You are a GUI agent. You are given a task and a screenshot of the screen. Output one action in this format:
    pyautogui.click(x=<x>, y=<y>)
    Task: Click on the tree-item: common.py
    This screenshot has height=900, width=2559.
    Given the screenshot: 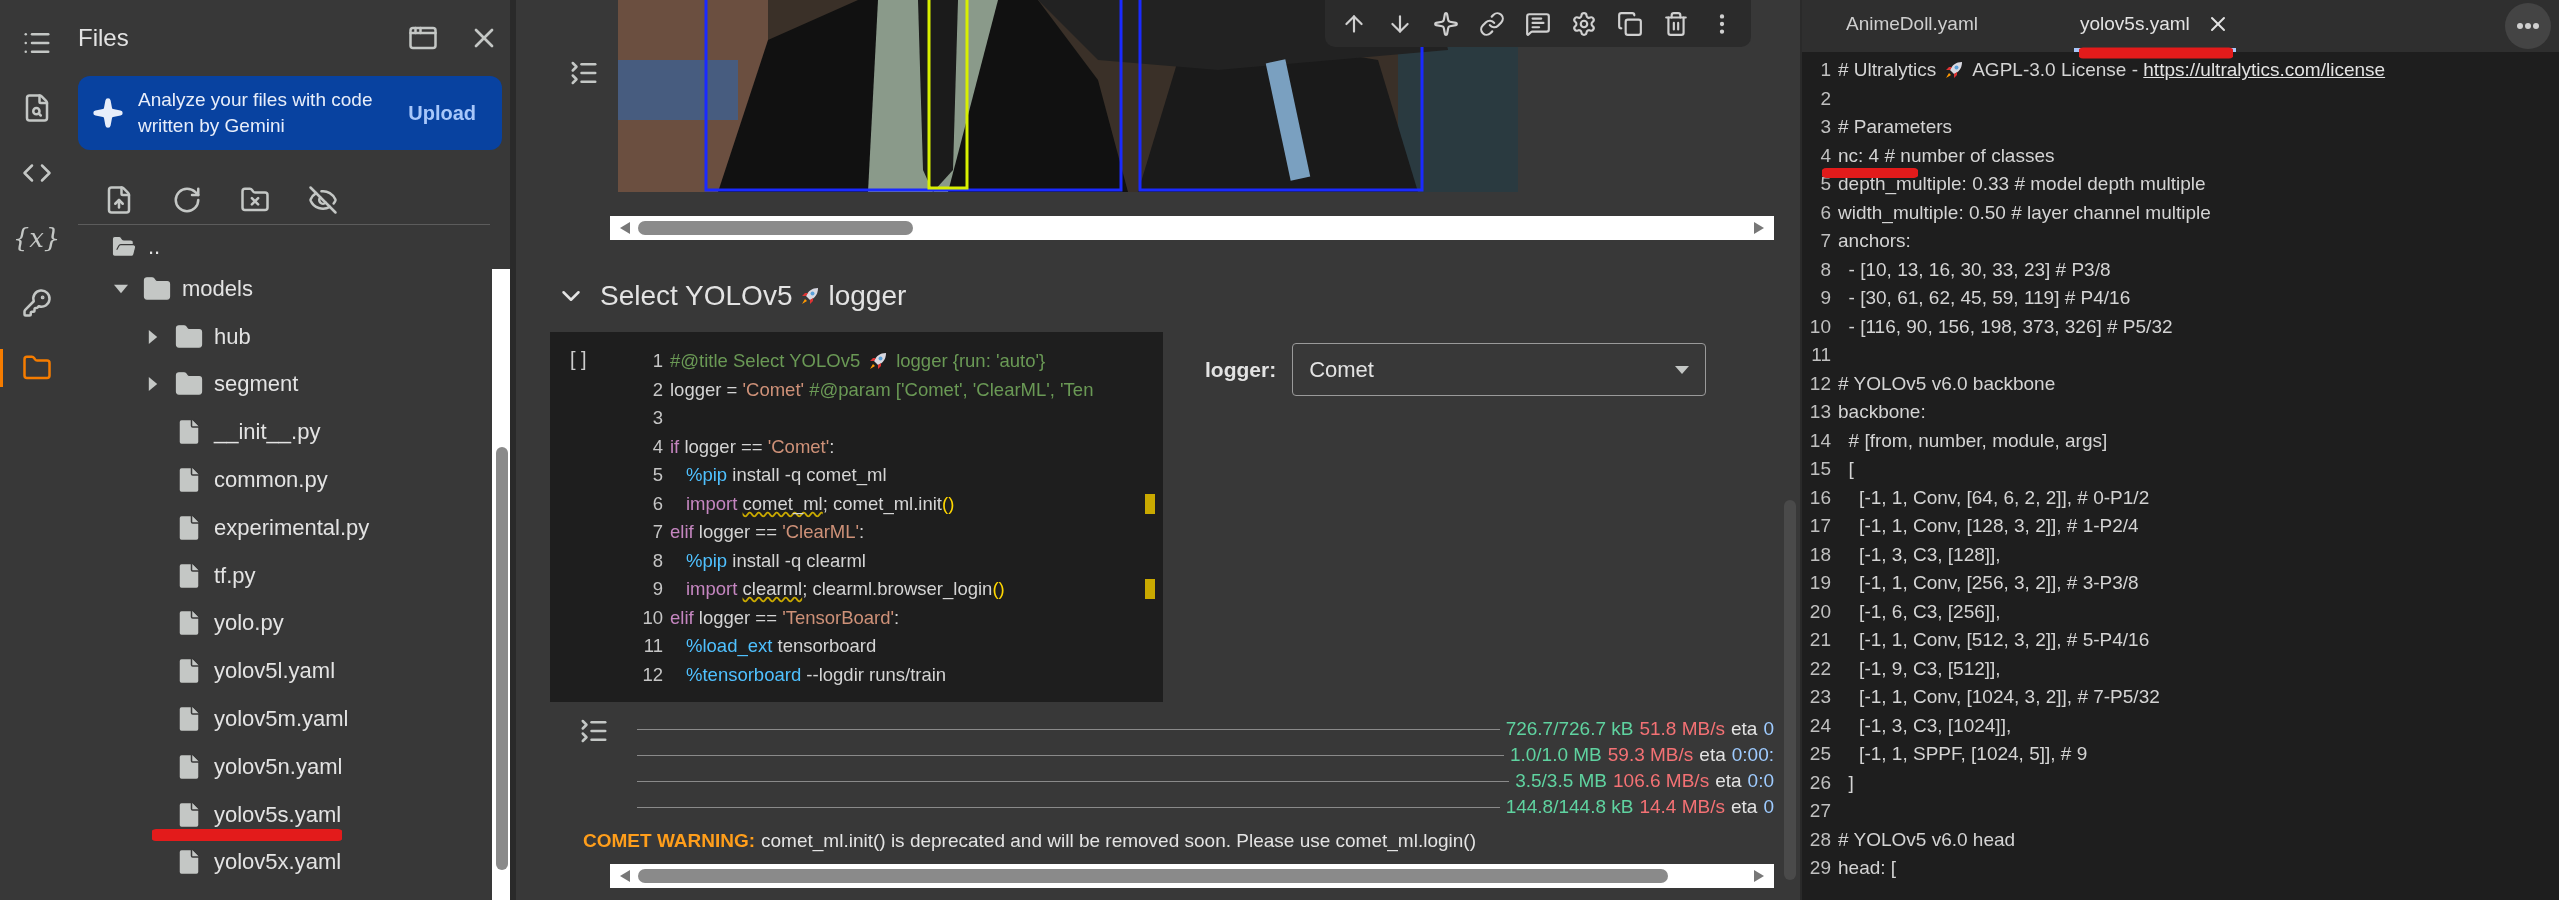 What is the action you would take?
    pyautogui.click(x=285, y=480)
    